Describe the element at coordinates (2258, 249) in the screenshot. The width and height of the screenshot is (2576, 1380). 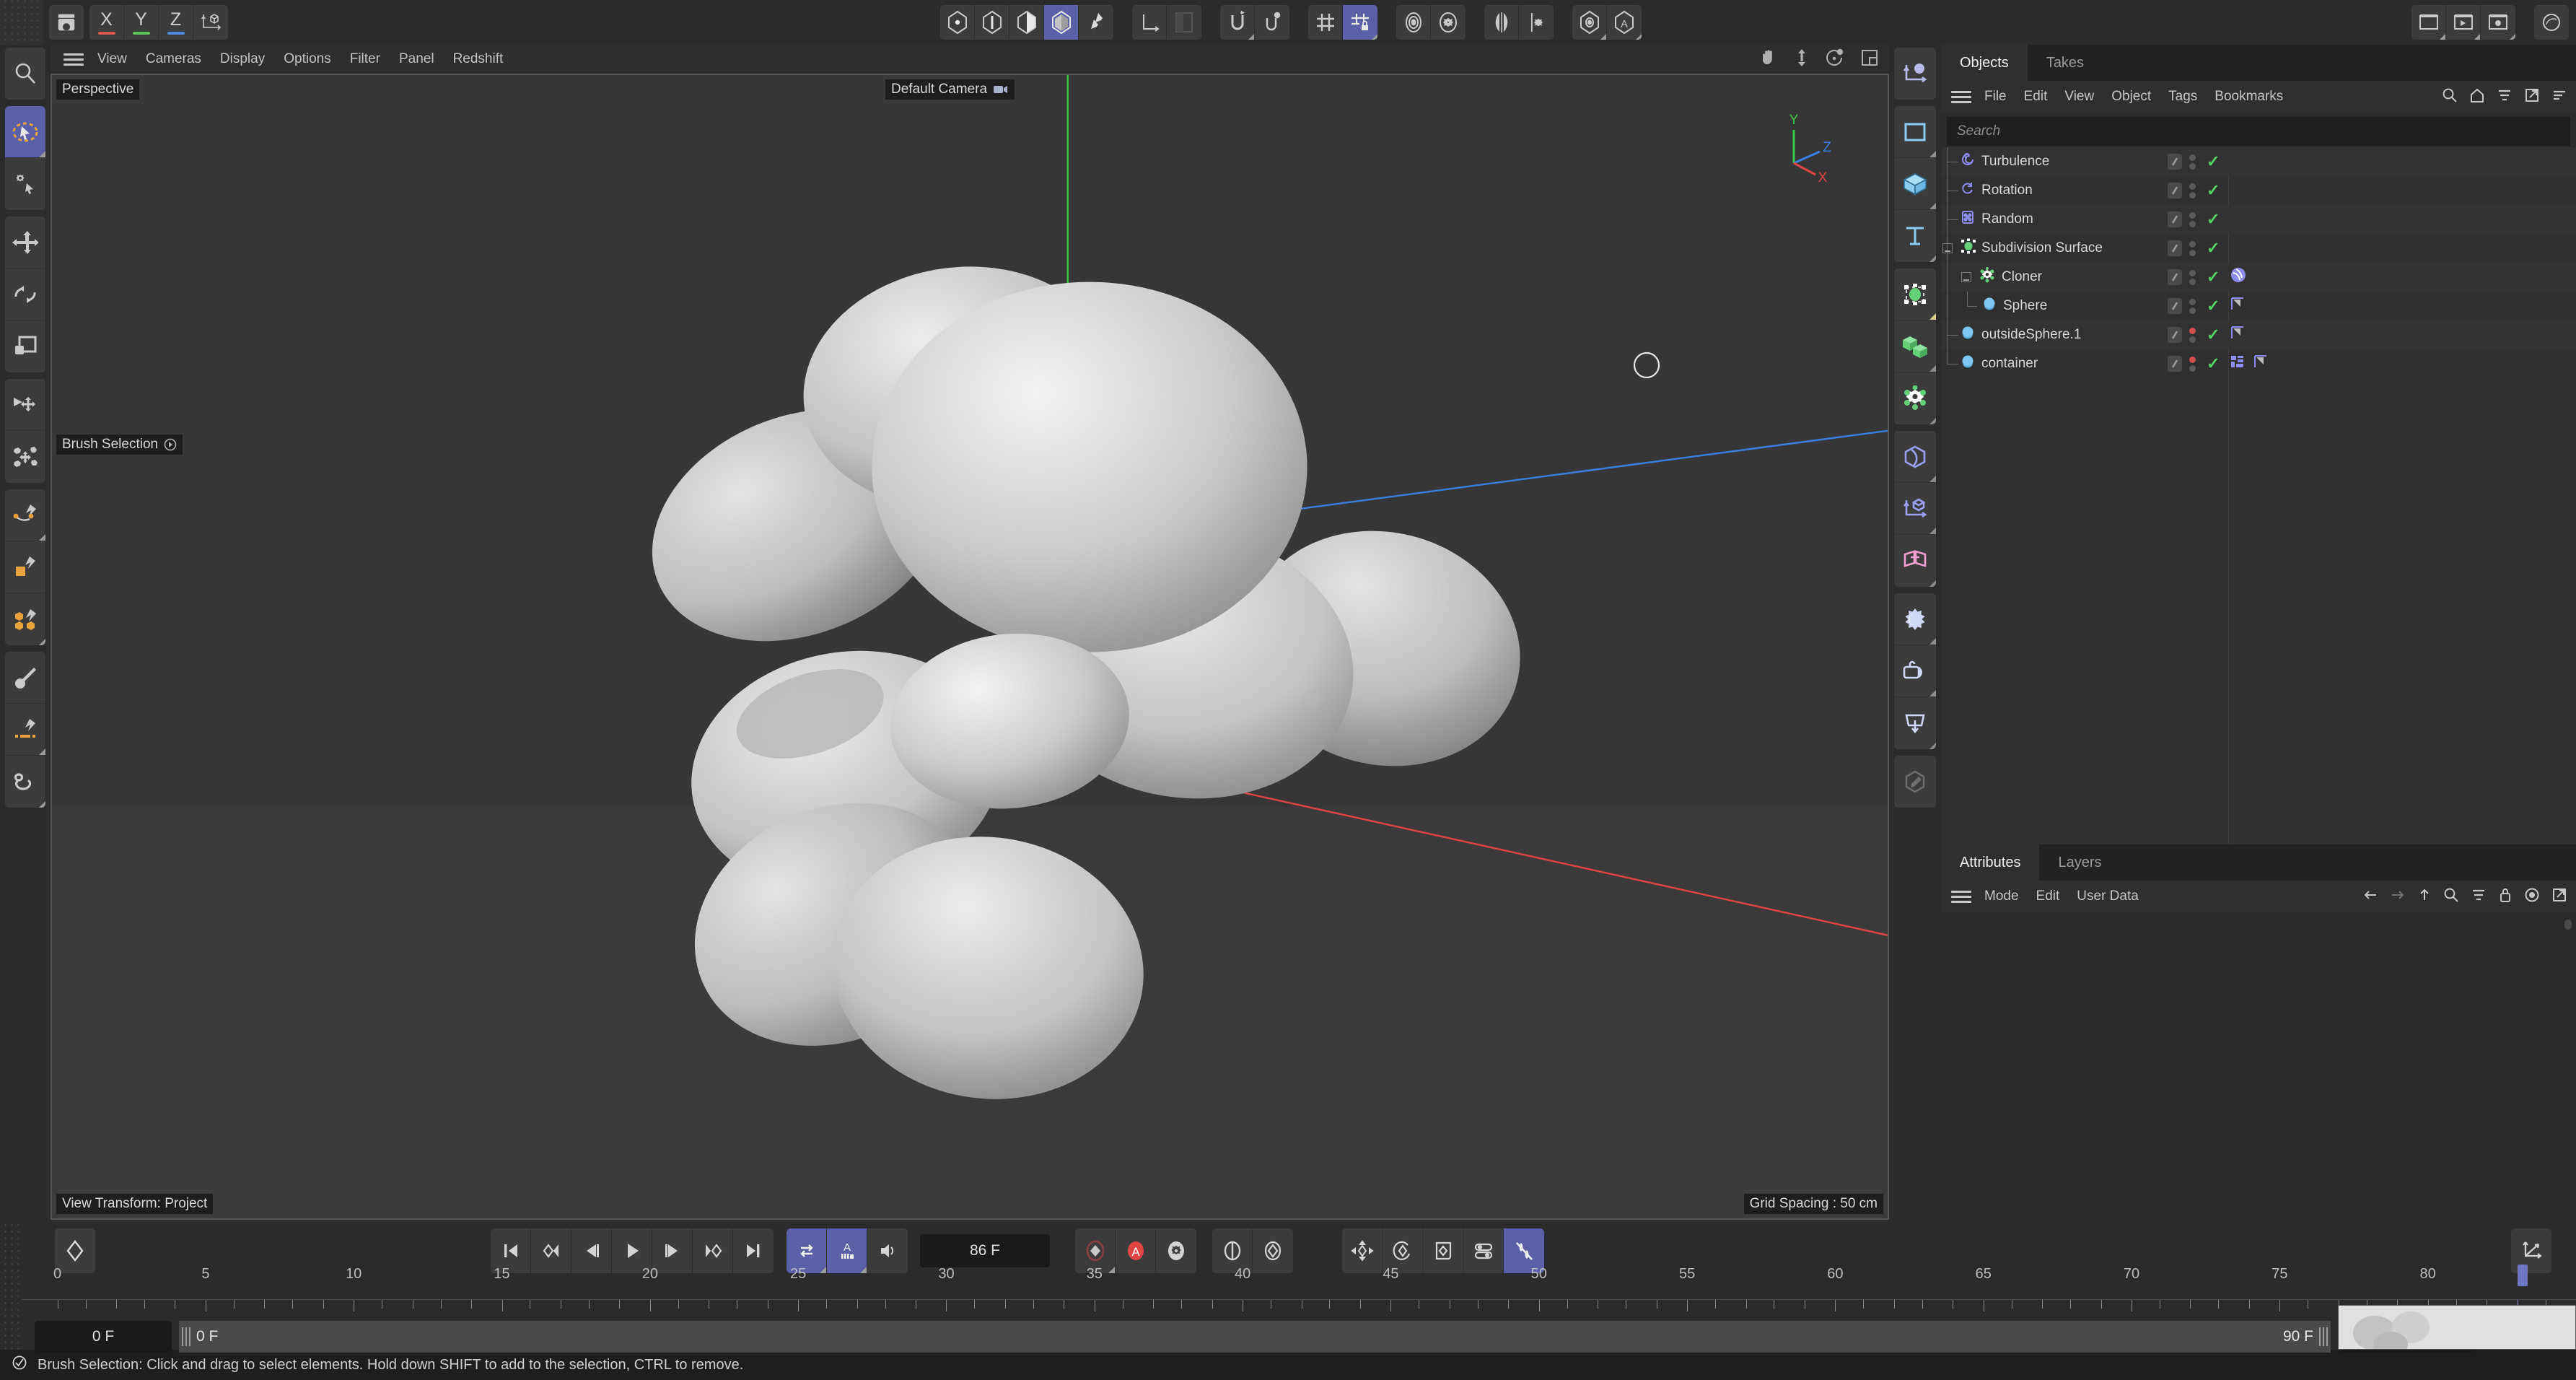
I see `table-row: Subdivision Surface ✓` at that location.